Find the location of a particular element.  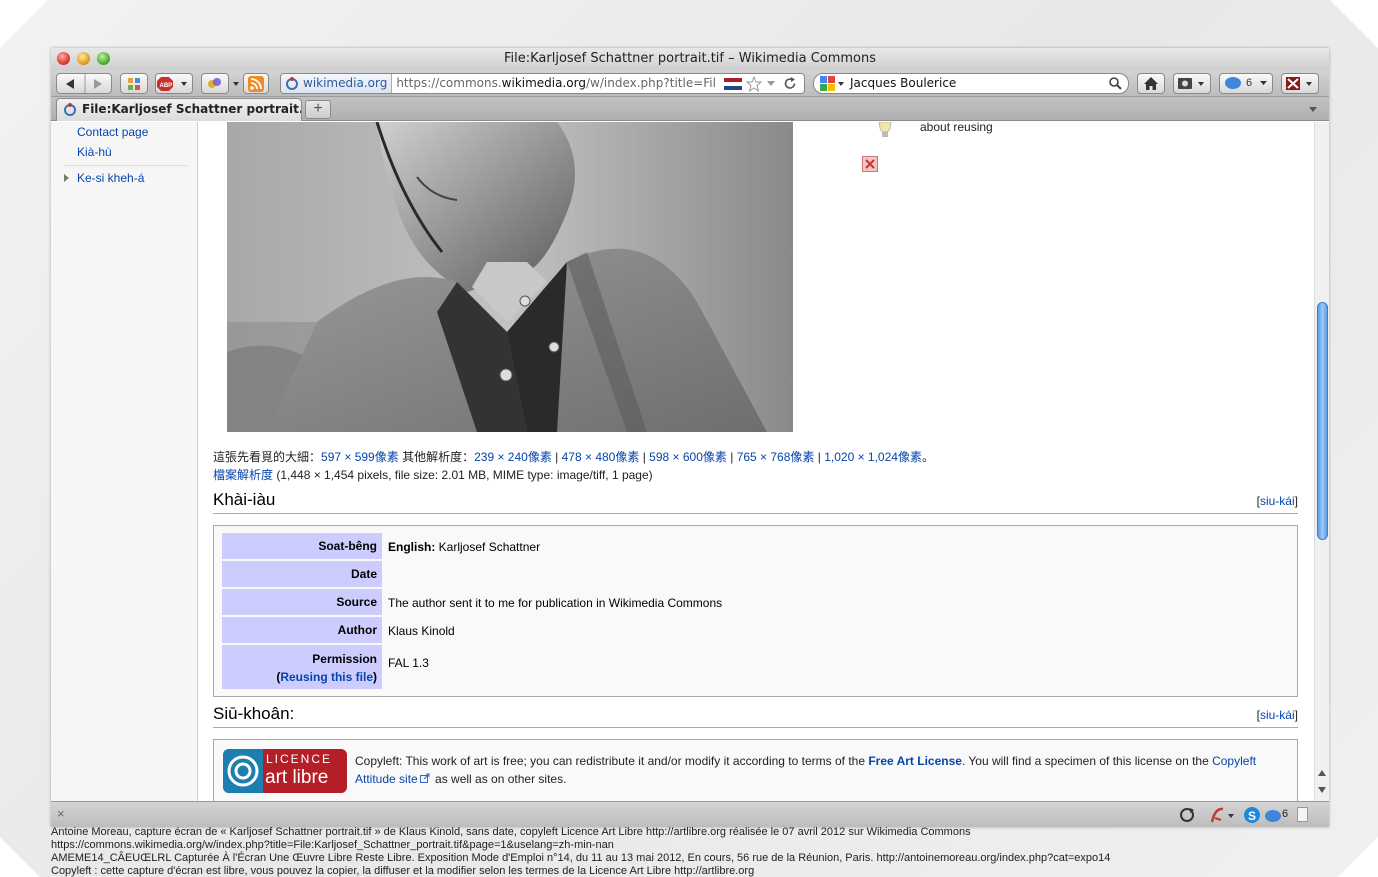

adblock-button: ABP is located at coordinates (174, 83).